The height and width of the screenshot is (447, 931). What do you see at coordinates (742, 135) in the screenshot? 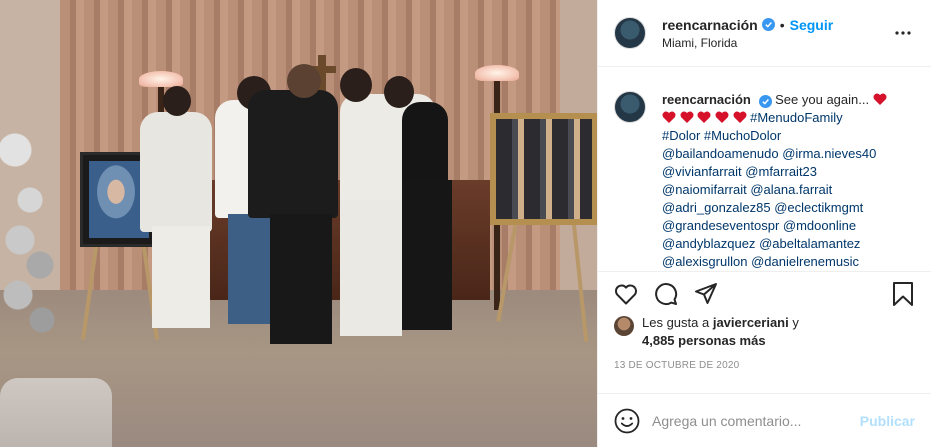
I see `hashtag-link: #MuchoDolor` at bounding box center [742, 135].